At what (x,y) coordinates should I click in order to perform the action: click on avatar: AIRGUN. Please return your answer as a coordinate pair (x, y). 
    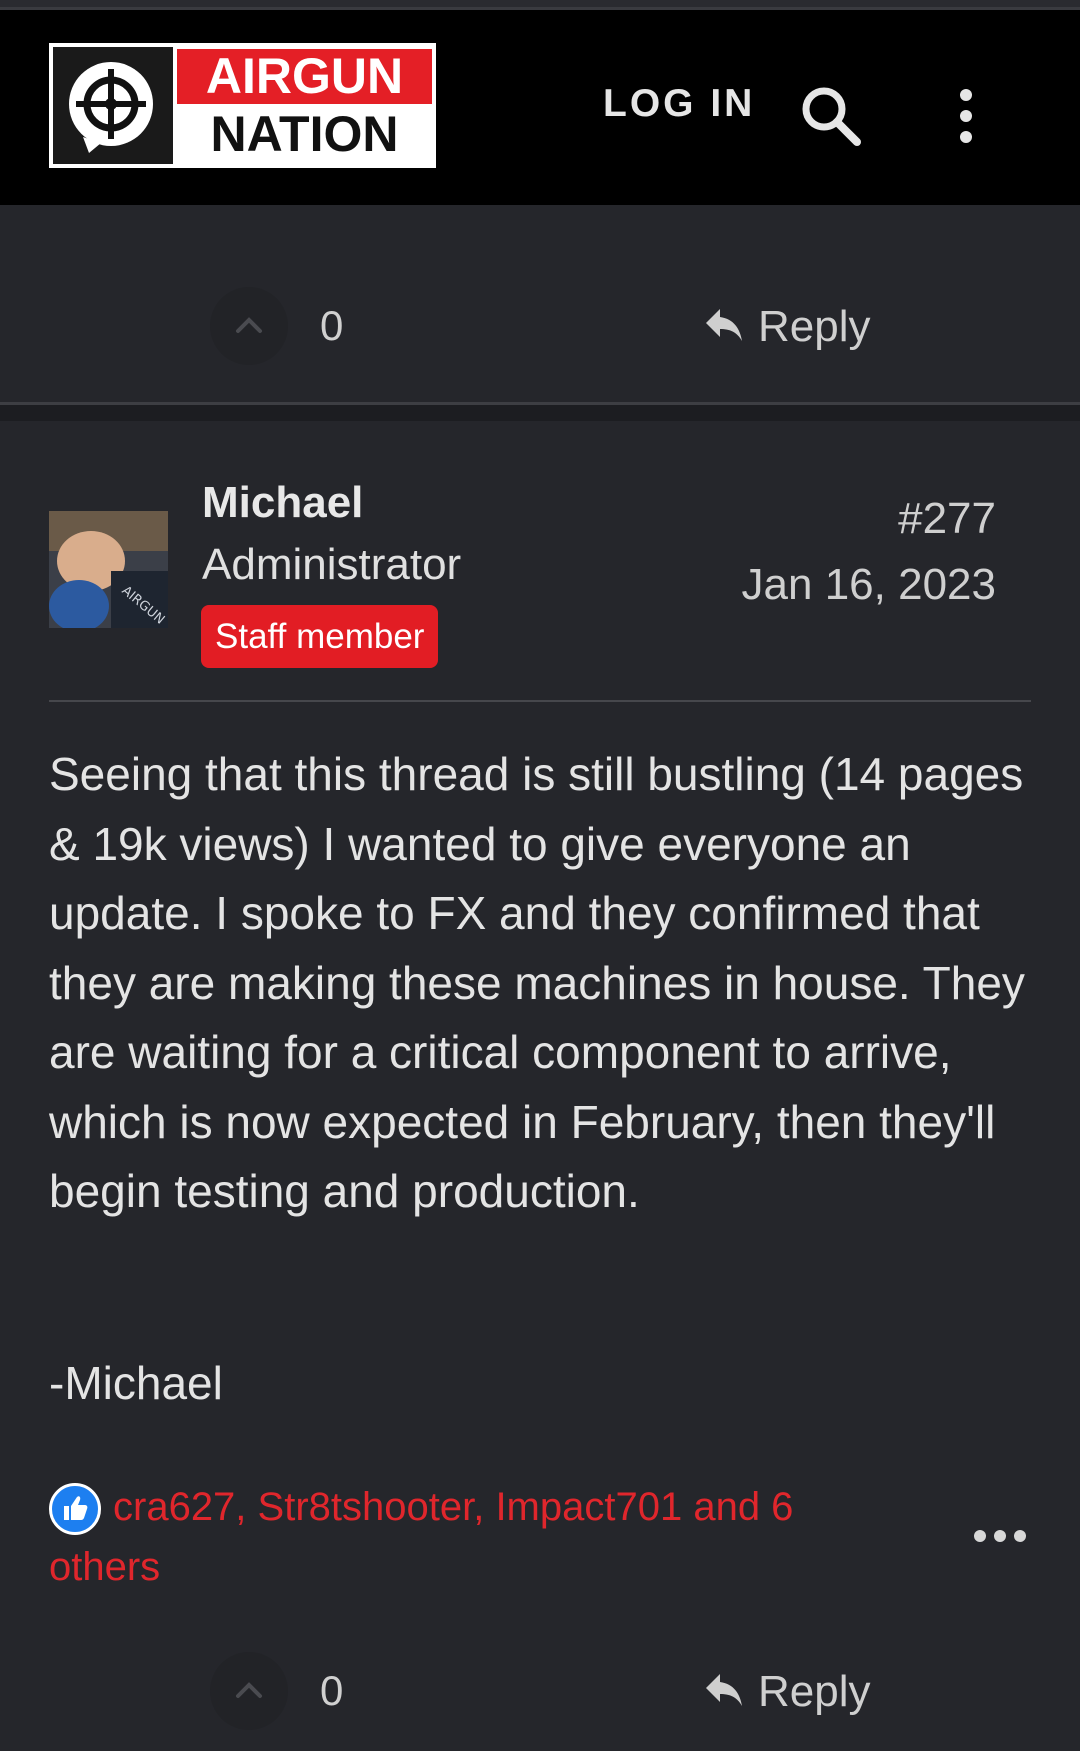
    Looking at the image, I should click on (108, 569).